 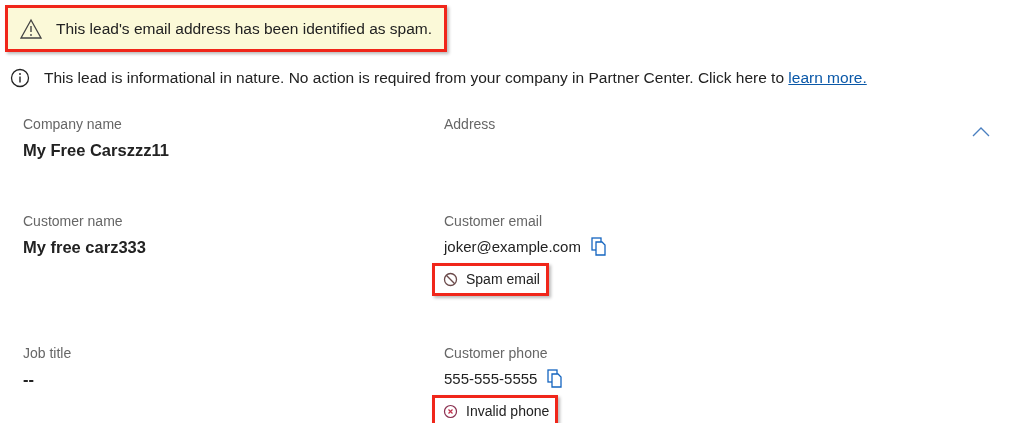 What do you see at coordinates (827, 78) in the screenshot?
I see `learn-more-link: learn more.` at bounding box center [827, 78].